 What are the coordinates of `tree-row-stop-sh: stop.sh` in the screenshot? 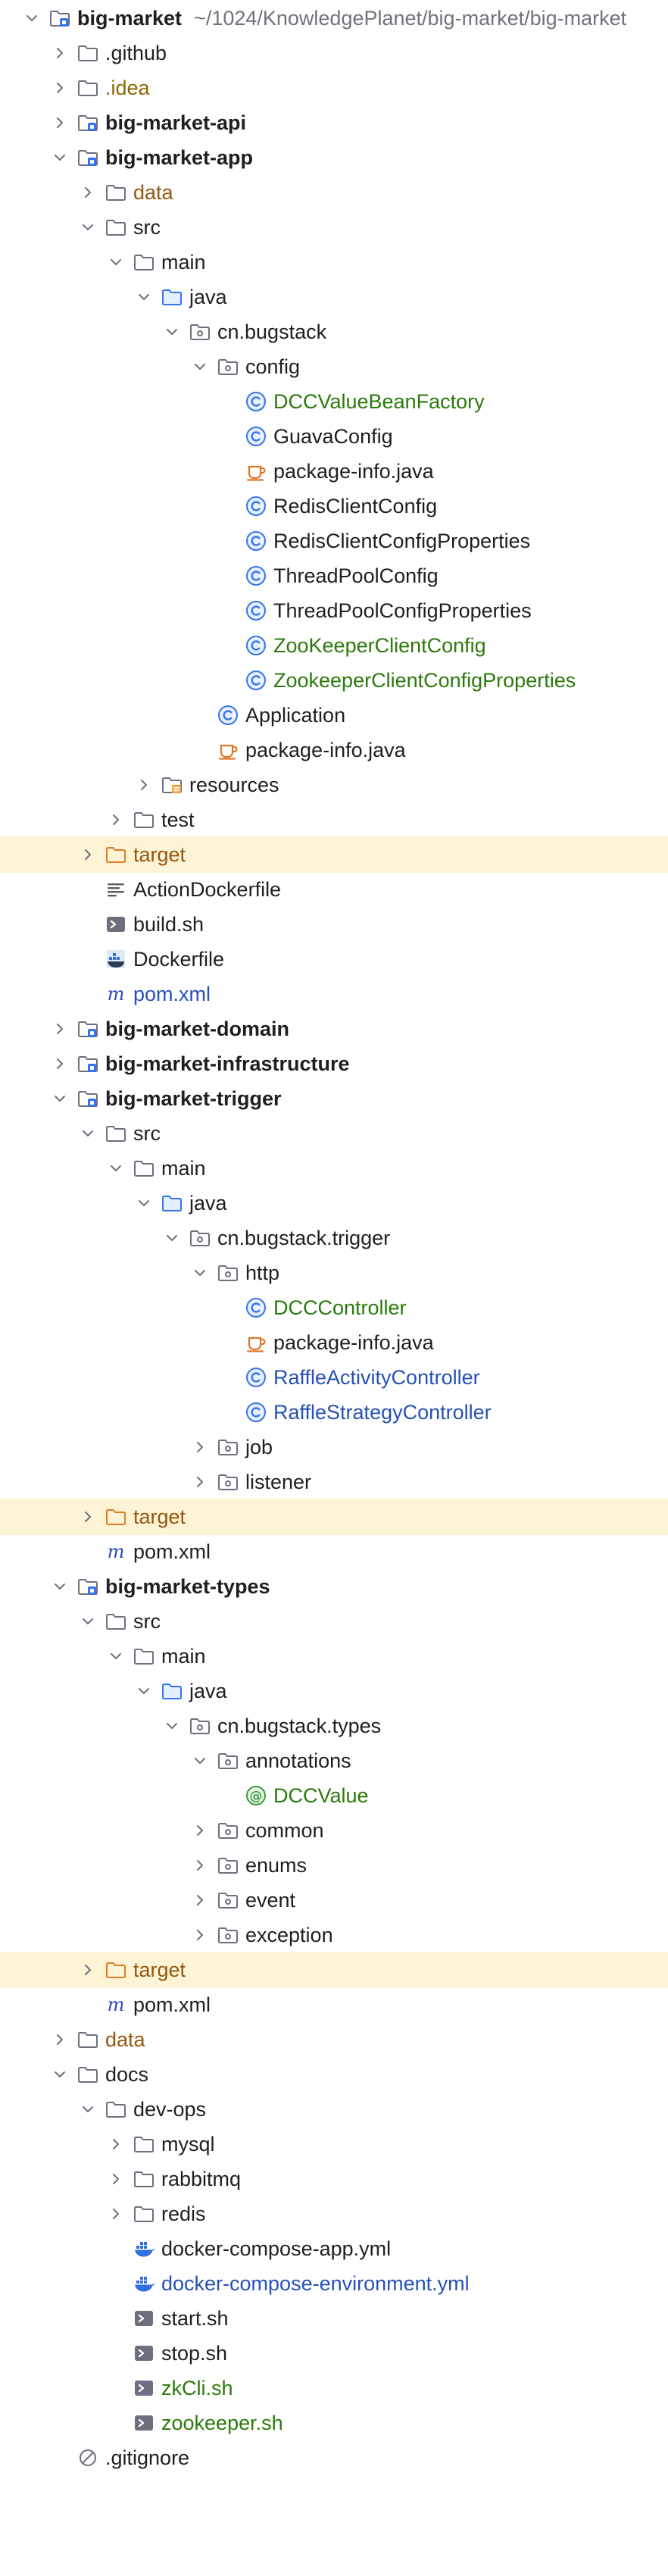 It's located at (334, 2353).